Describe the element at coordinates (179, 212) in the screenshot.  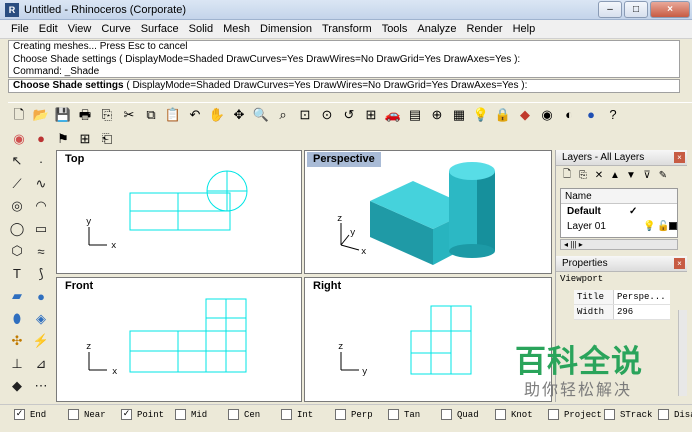
I see `viewport-top: Top x y` at that location.